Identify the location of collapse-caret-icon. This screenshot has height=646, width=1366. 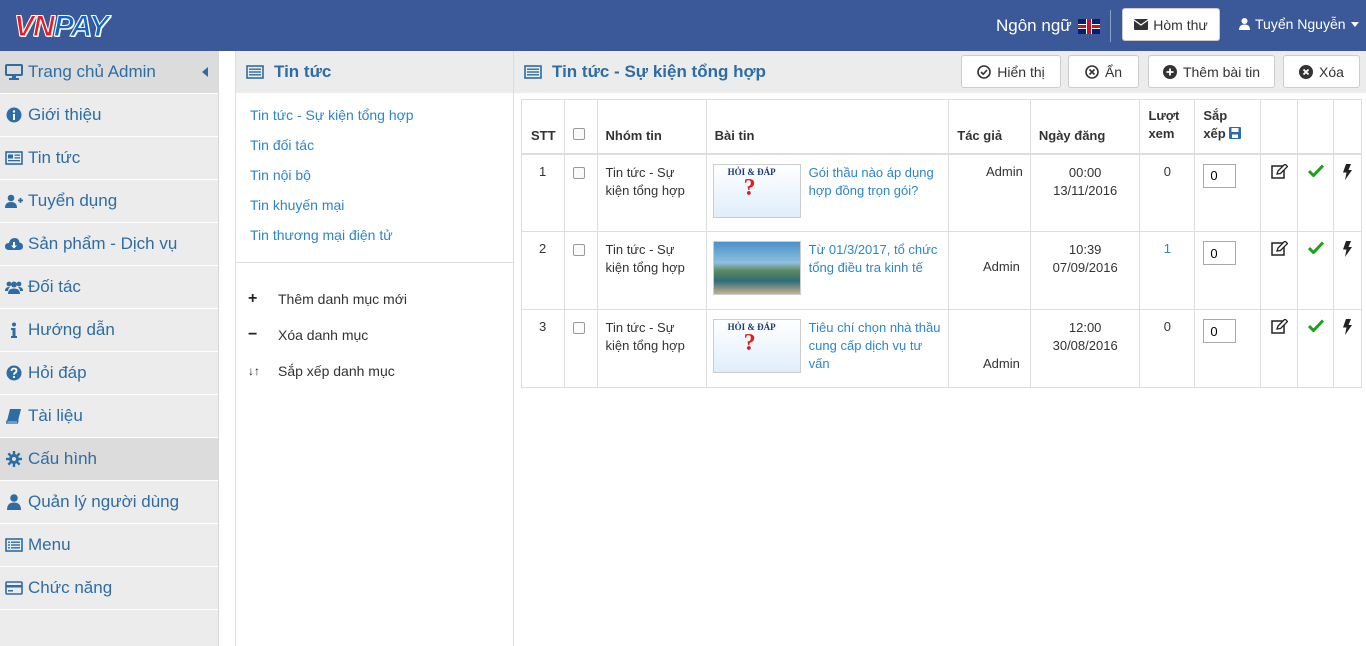
(205, 72).